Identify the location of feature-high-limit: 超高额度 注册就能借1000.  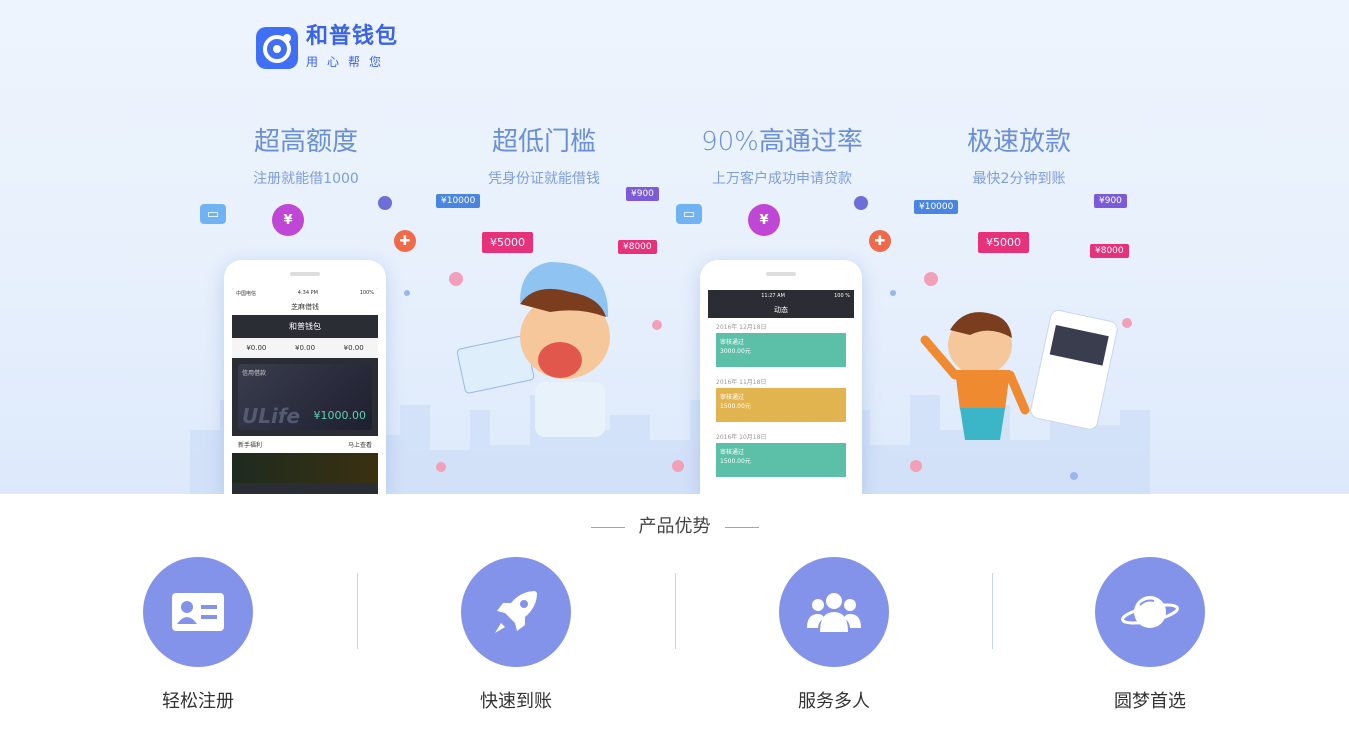
(306, 157).